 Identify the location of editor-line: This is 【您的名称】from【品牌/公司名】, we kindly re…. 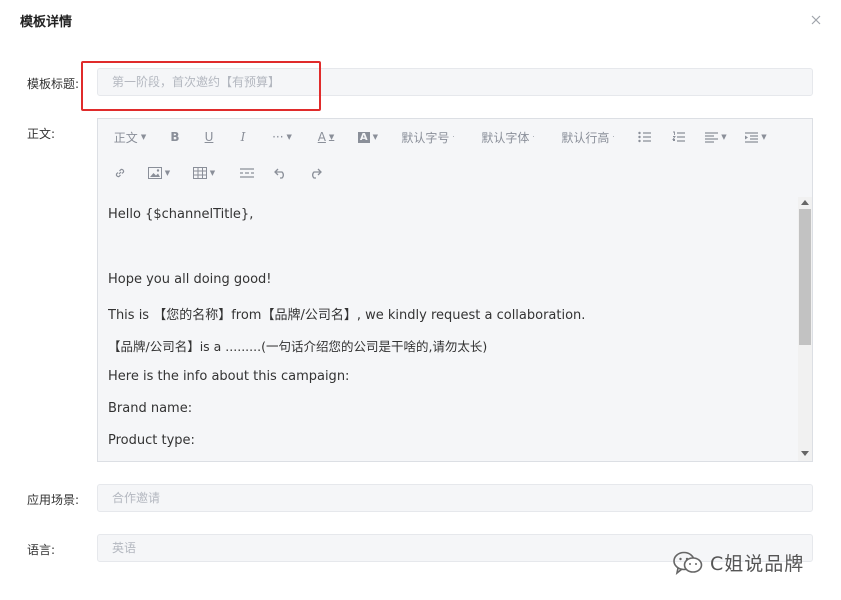
(347, 315).